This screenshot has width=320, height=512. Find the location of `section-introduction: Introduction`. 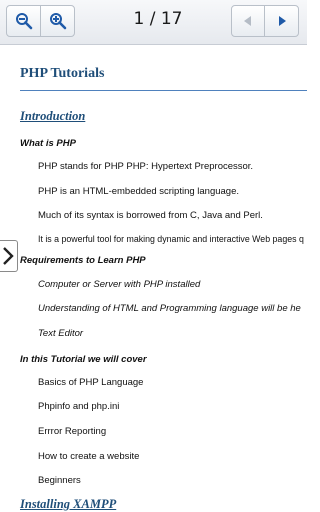

section-introduction: Introduction is located at coordinates (52, 116).